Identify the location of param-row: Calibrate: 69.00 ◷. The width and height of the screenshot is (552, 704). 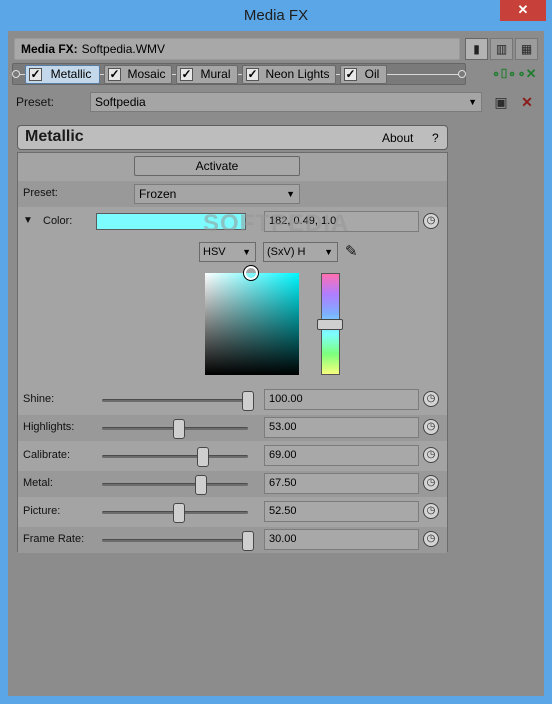
(232, 456).